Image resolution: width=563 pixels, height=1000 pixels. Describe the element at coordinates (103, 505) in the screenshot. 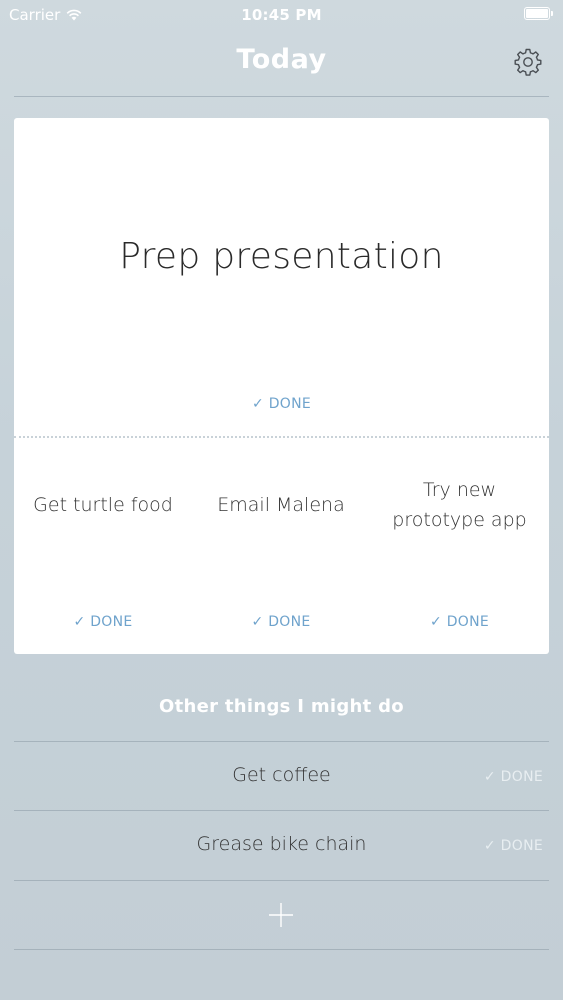

I see `sub-task-label: Get turtle food` at that location.